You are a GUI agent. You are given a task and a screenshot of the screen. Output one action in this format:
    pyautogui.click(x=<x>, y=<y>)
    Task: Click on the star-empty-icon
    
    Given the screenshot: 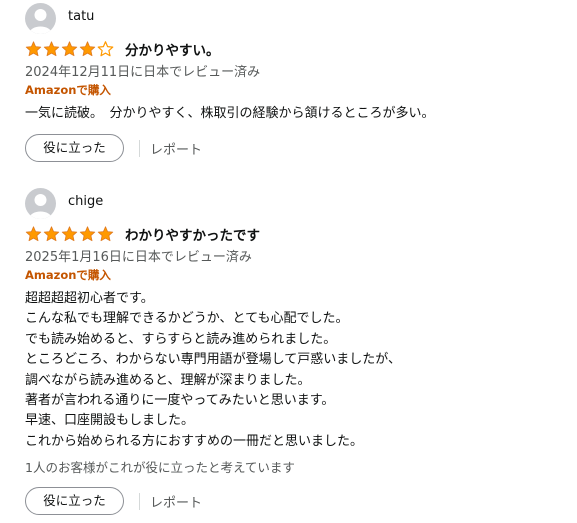 What is the action you would take?
    pyautogui.click(x=105, y=49)
    